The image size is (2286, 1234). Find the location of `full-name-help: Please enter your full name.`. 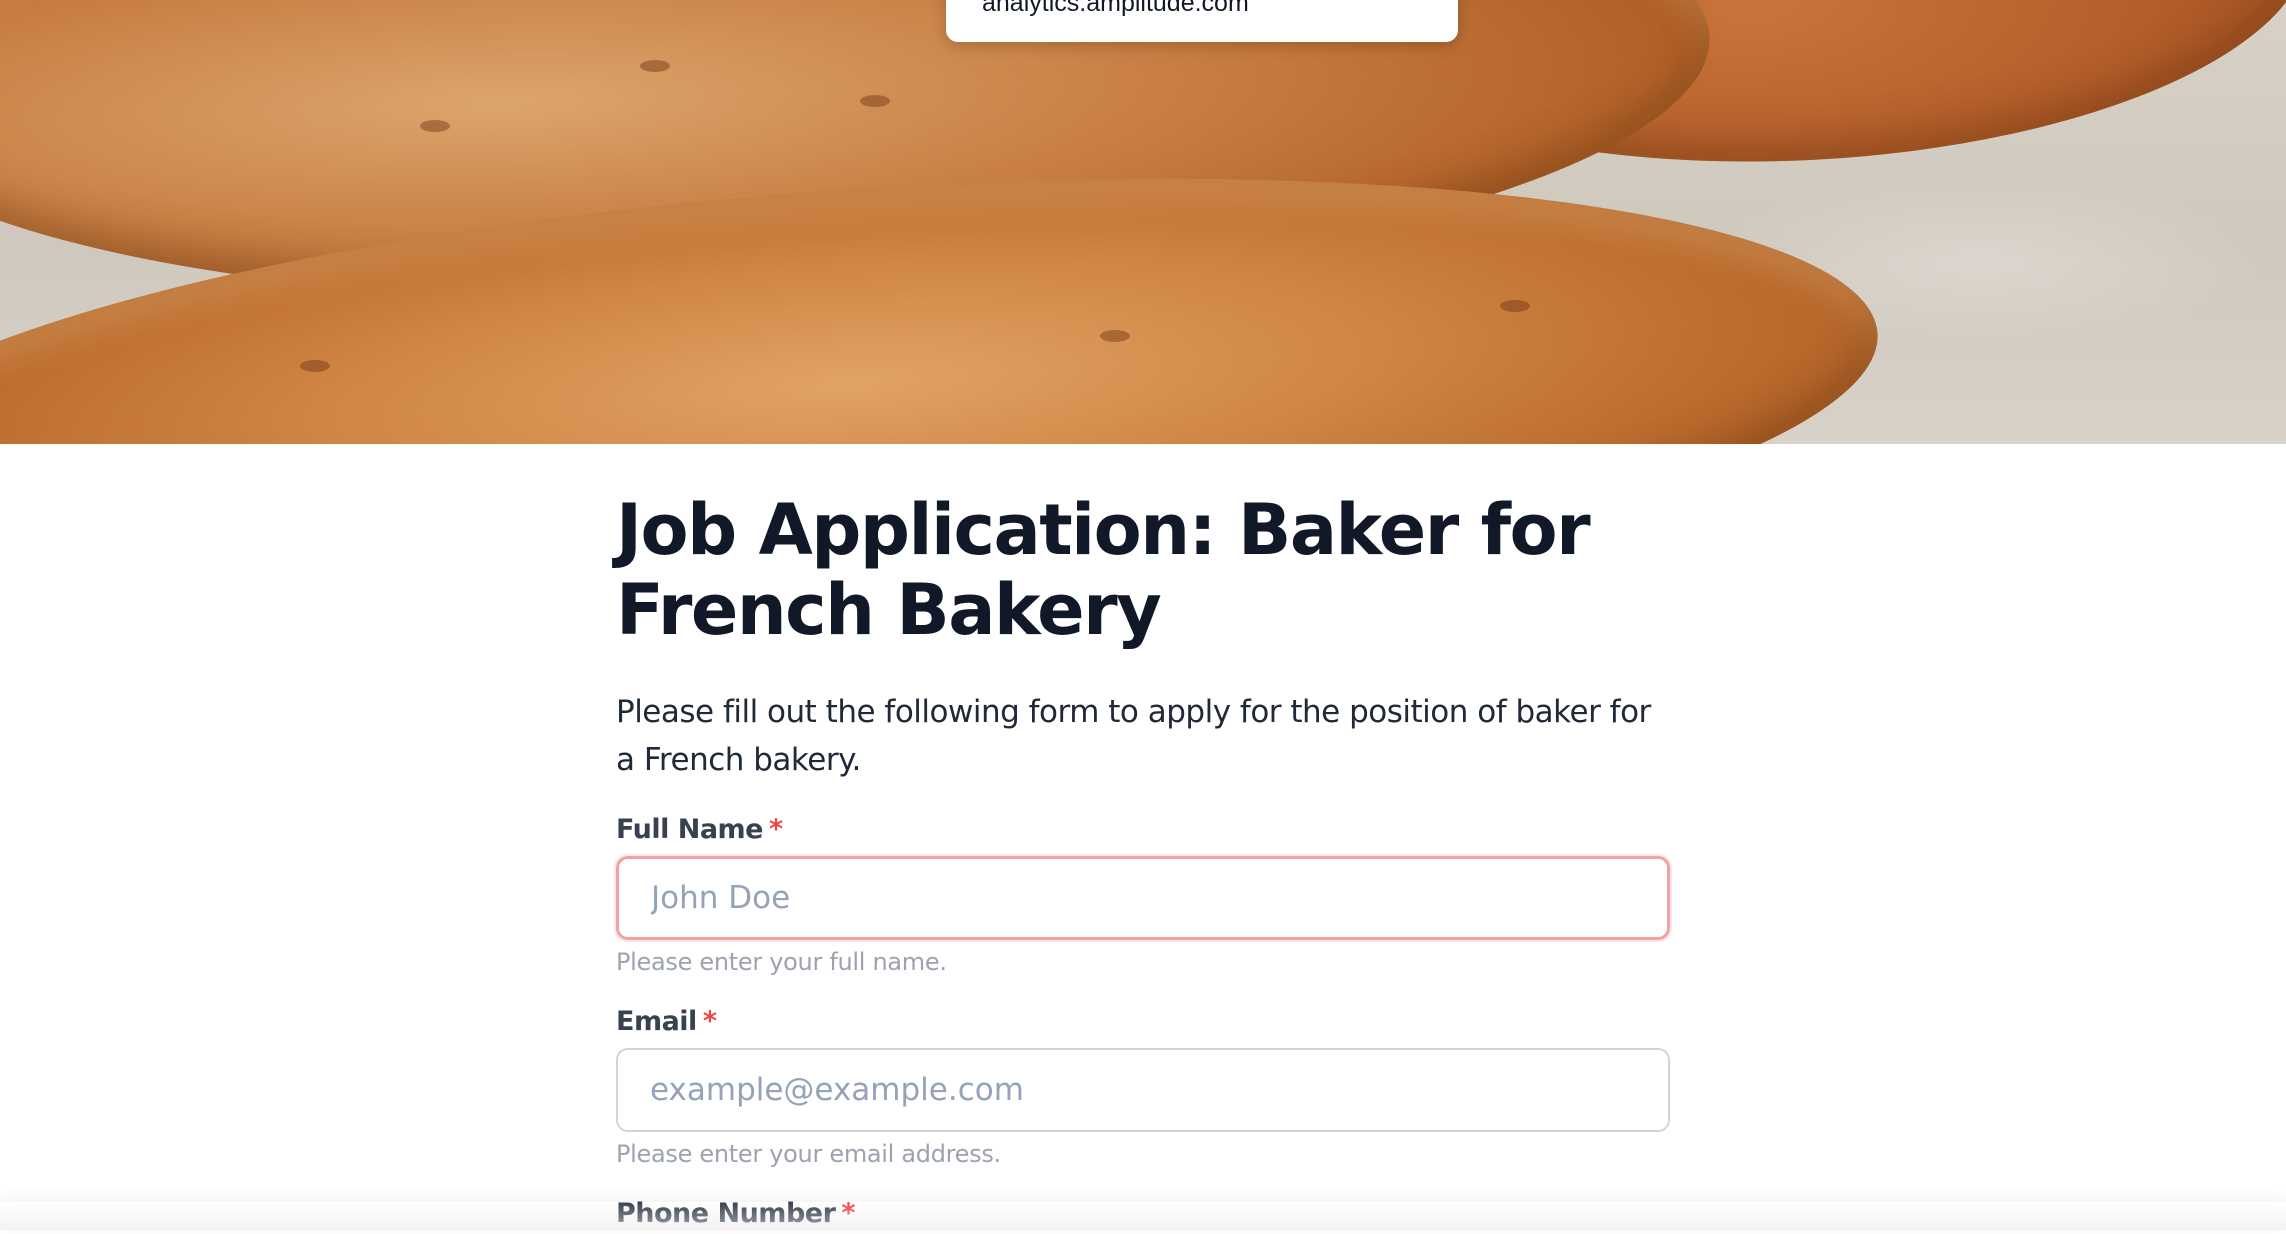

full-name-help: Please enter your full name. is located at coordinates (781, 962).